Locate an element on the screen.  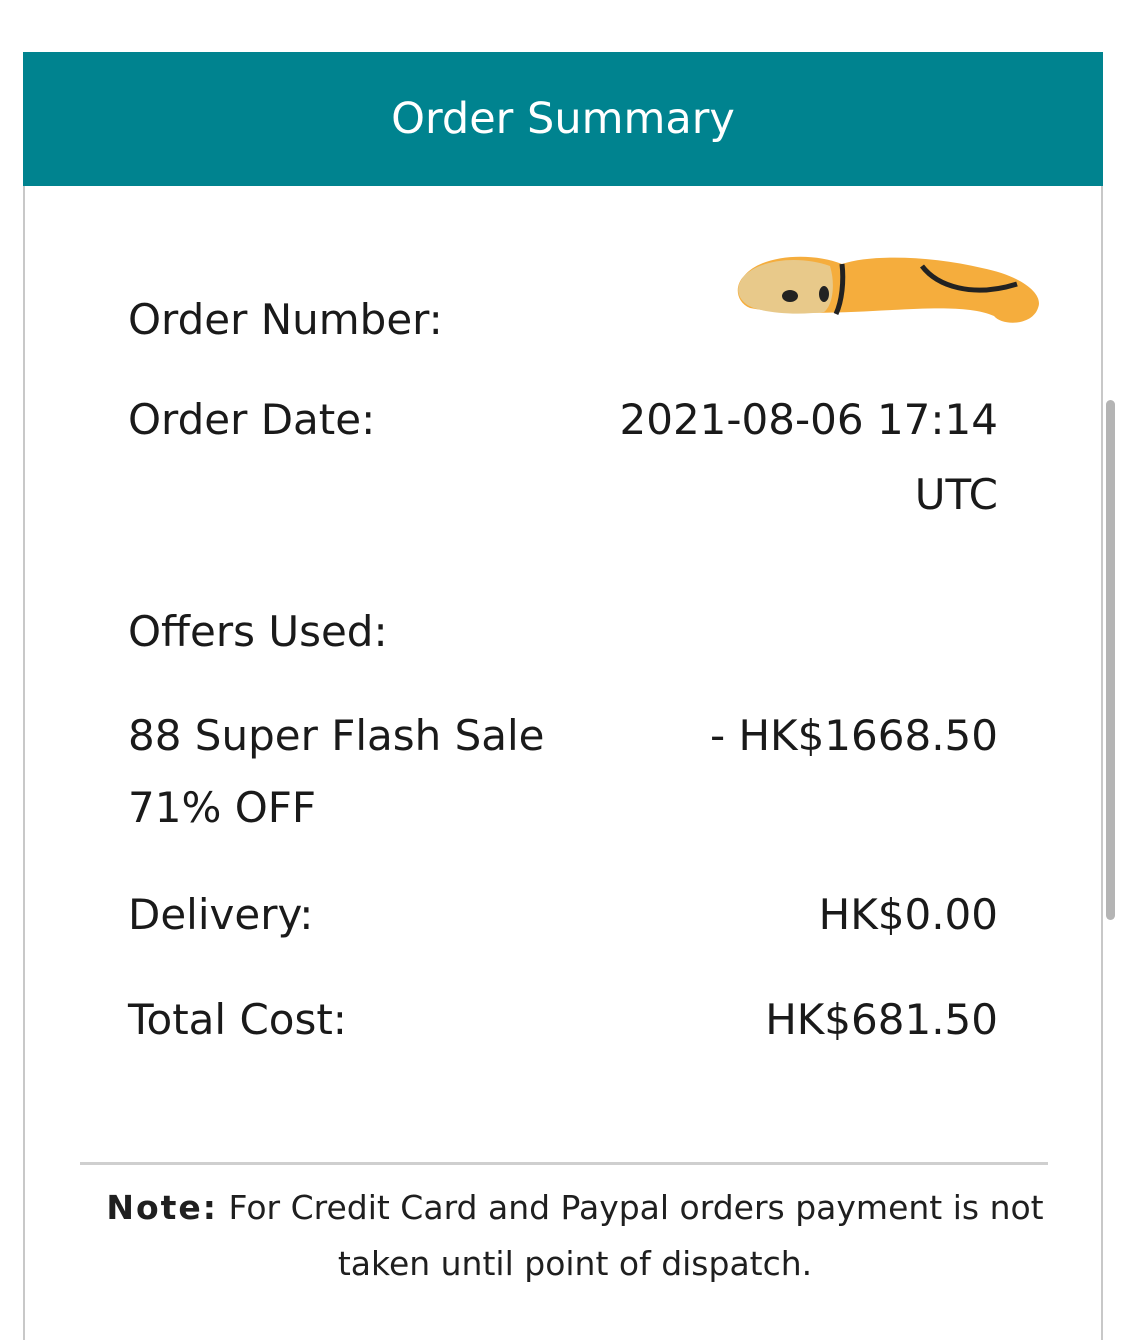
offer-discount: 71% OFF is located at coordinates (222, 807).